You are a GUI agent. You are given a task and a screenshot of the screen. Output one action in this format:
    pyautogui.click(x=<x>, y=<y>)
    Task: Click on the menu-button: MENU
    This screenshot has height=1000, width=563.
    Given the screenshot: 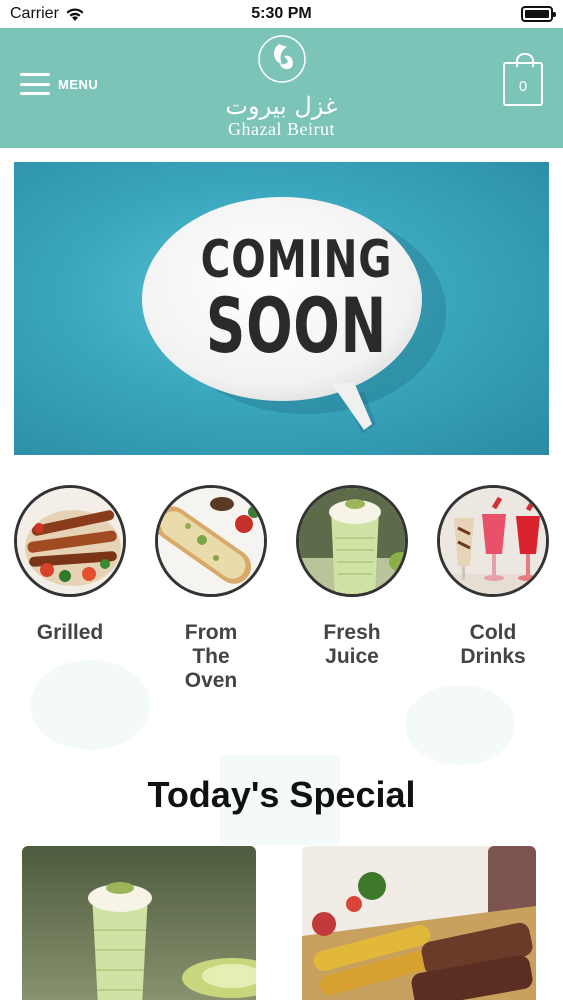 What is the action you would take?
    pyautogui.click(x=59, y=84)
    